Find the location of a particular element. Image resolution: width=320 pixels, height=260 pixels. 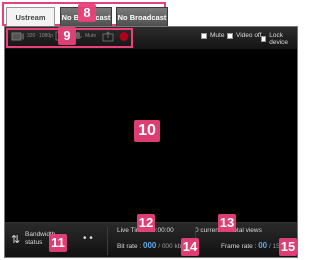

mute-checkbox is located at coordinates (204, 35).